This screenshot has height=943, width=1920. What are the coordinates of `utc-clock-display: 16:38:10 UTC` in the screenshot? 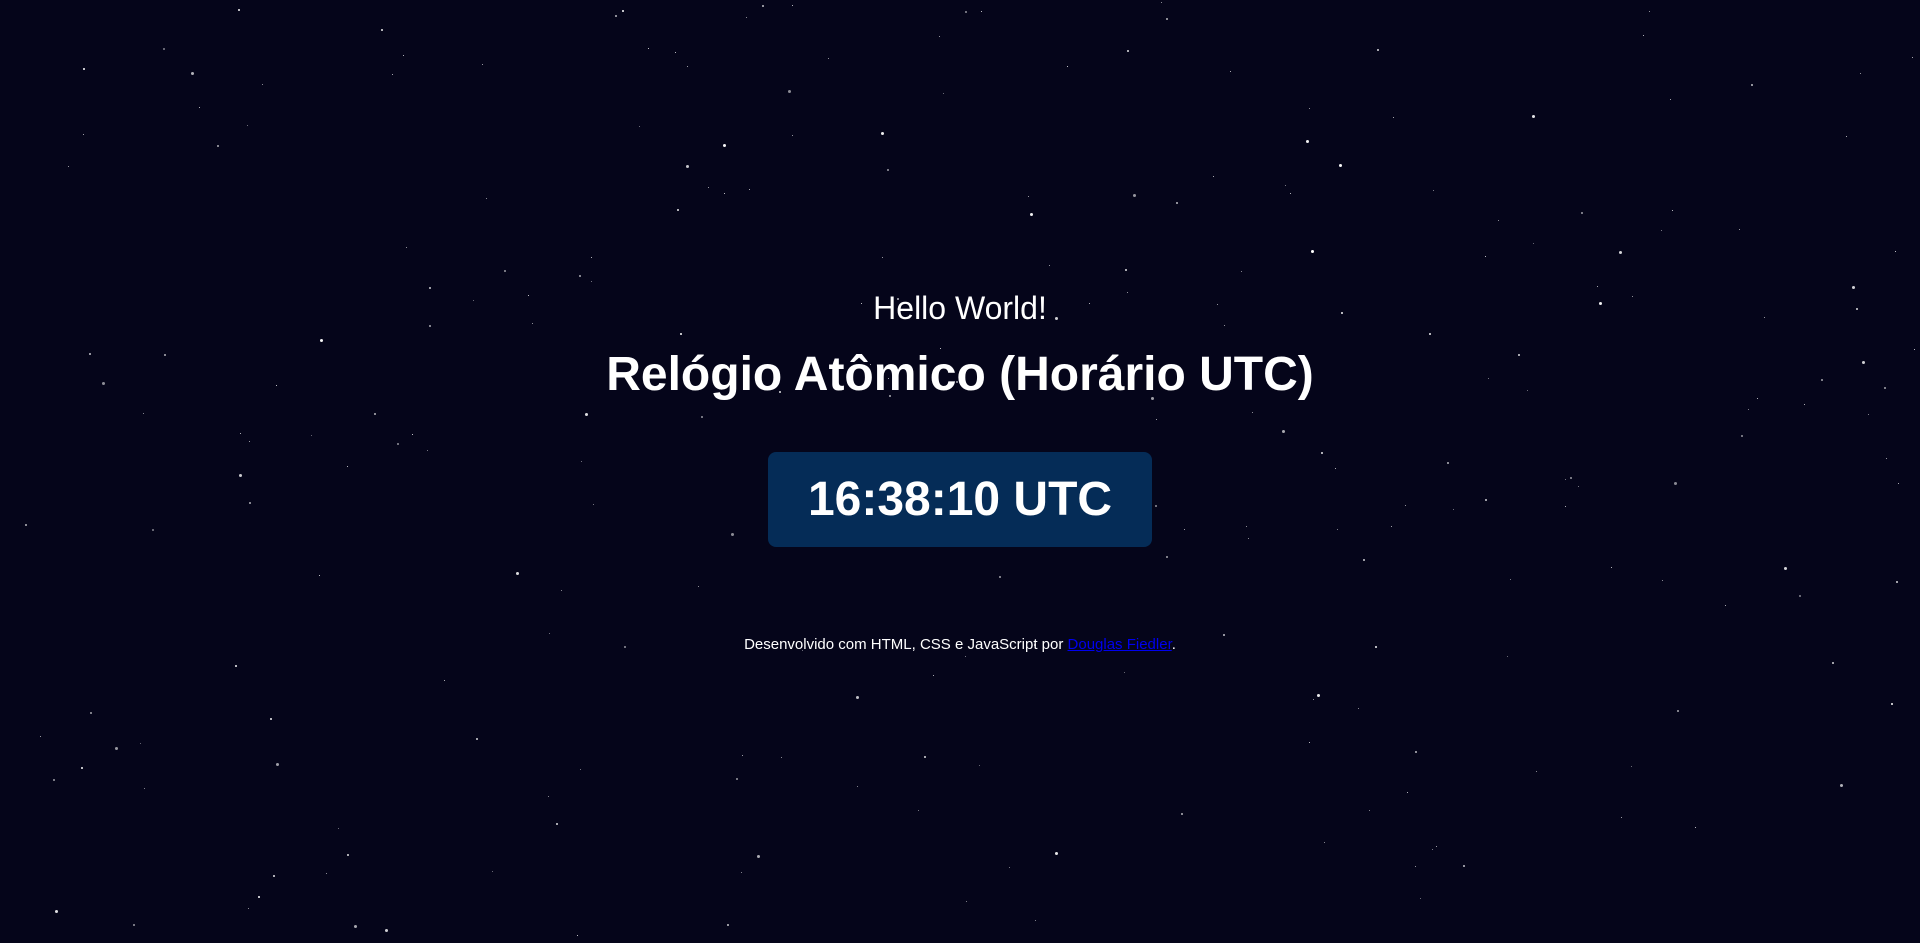 It's located at (960, 499).